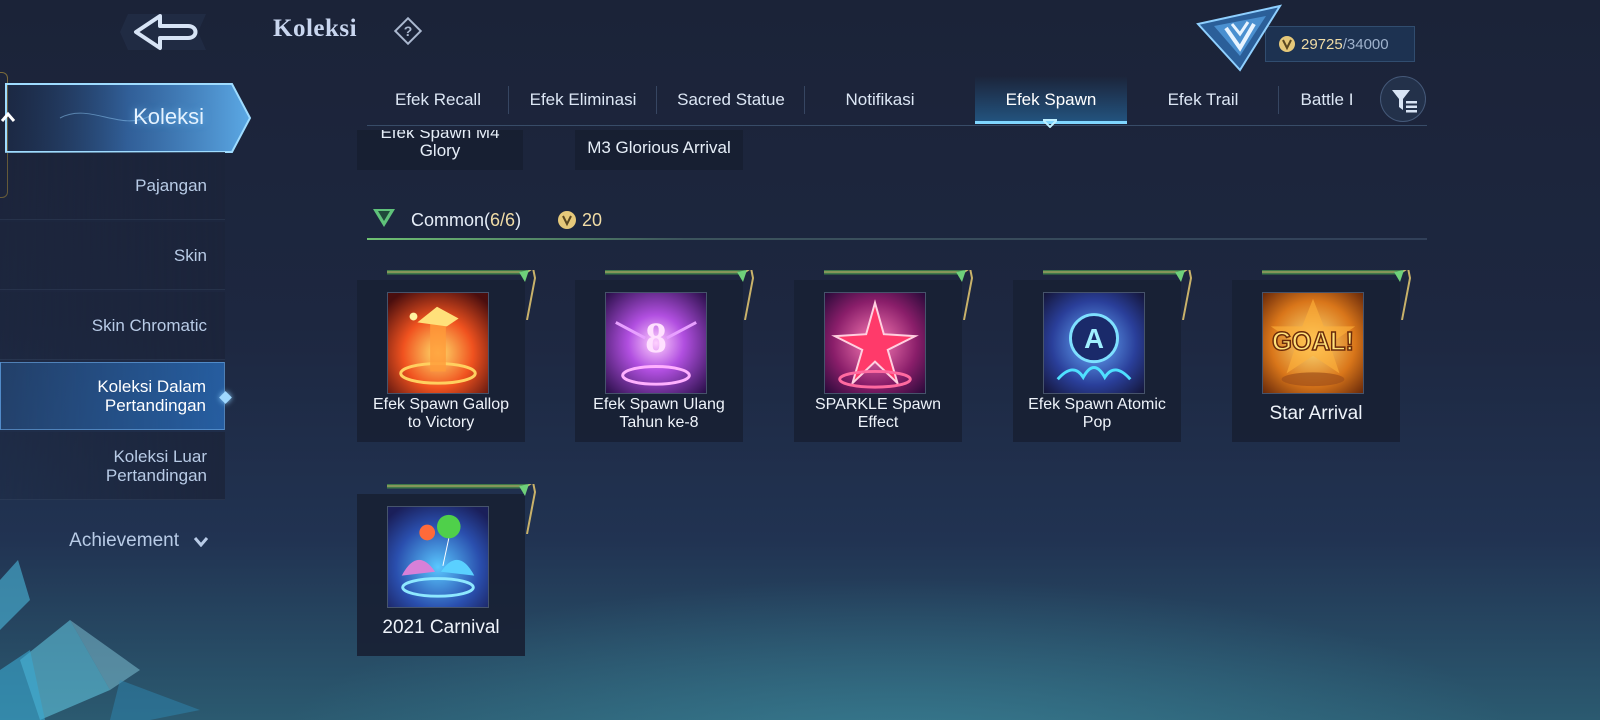  Describe the element at coordinates (384, 218) in the screenshot. I see `green-gem-icon` at that location.